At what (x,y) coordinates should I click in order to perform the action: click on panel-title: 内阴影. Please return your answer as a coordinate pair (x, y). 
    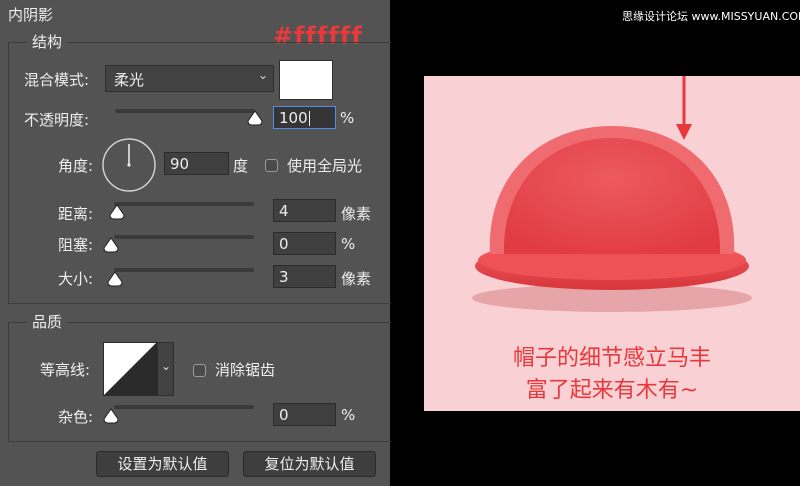
    Looking at the image, I should click on (31, 15).